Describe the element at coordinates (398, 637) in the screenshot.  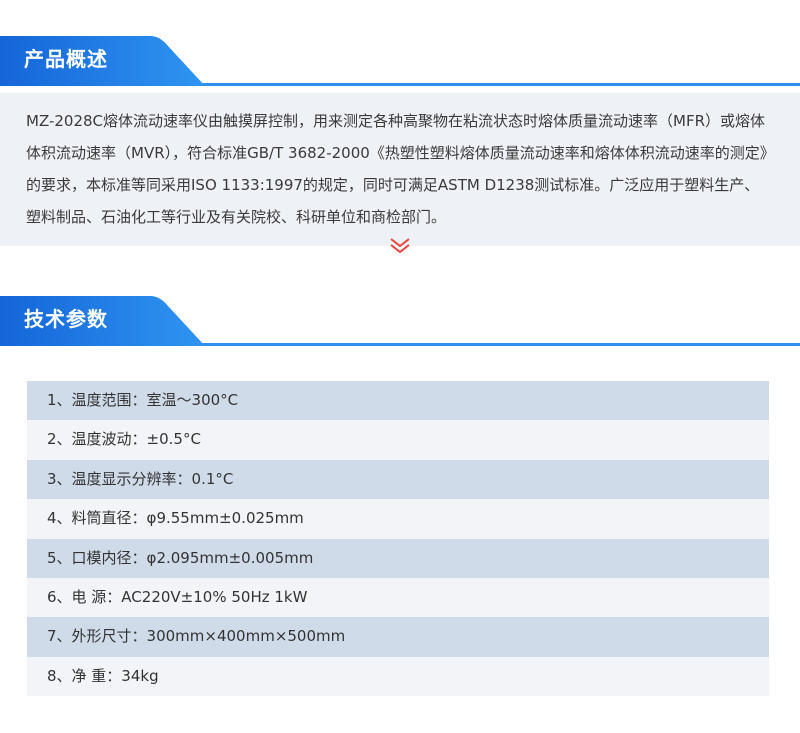
I see `param-row-dimensions: 7、外形尺寸：300mm×400mm×500mm` at that location.